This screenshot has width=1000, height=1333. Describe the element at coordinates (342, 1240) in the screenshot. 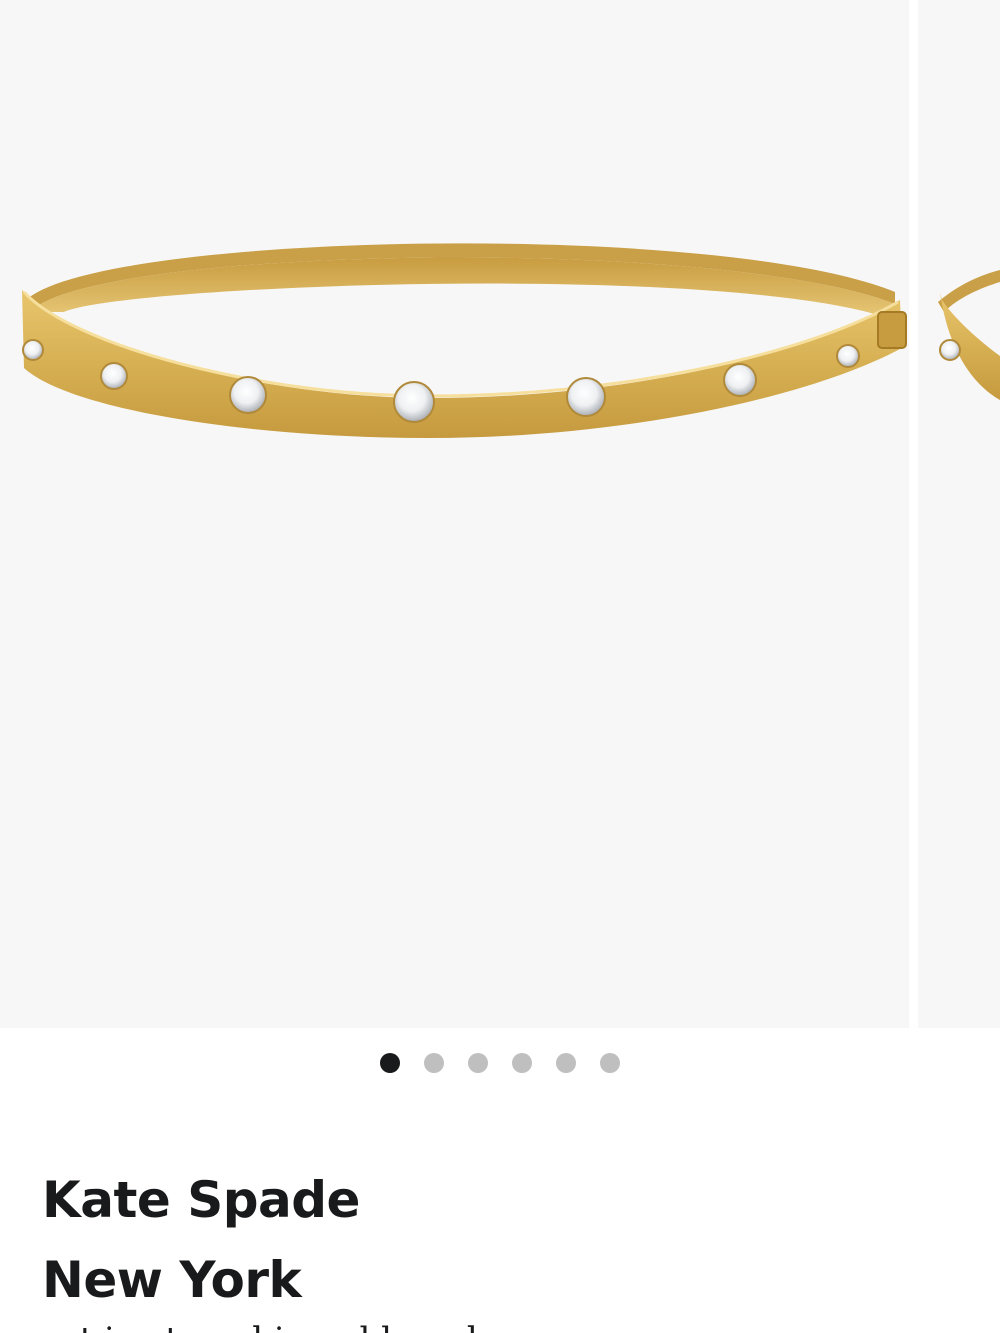

I see `brand-link: Kate Spade New York` at that location.